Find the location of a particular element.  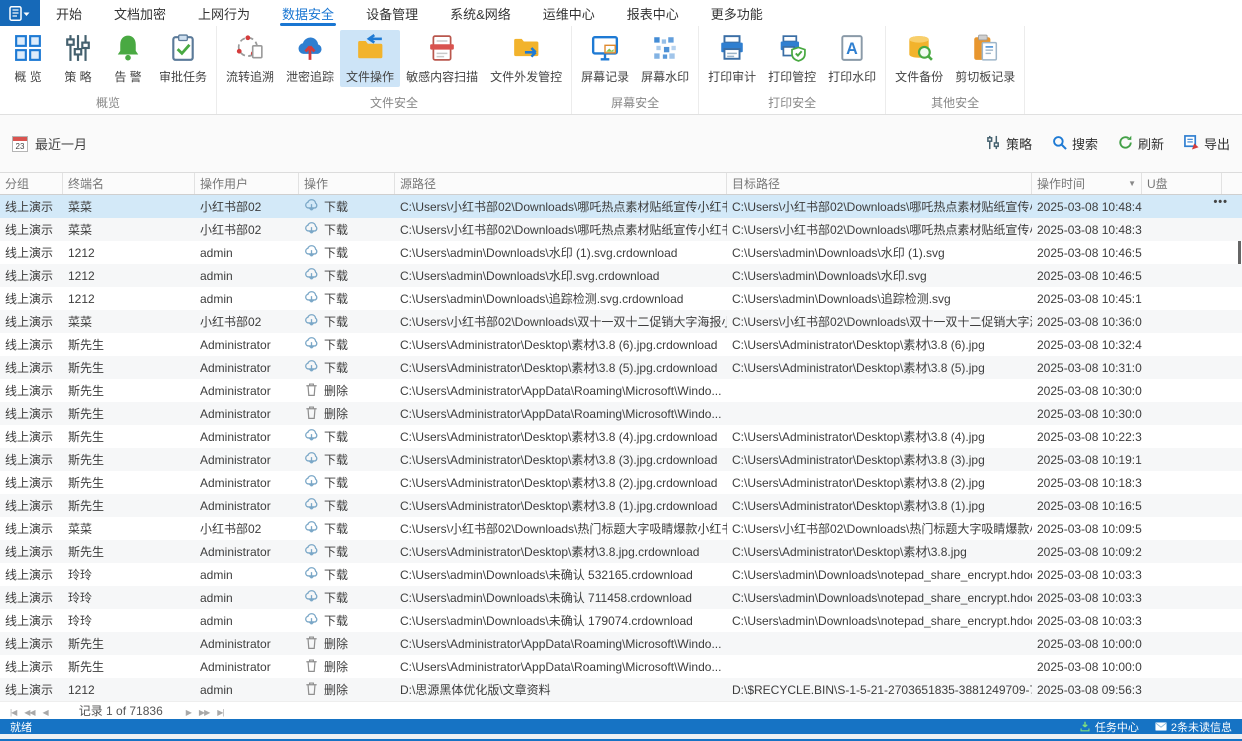

column-header-user: 操作用户 is located at coordinates (247, 183).